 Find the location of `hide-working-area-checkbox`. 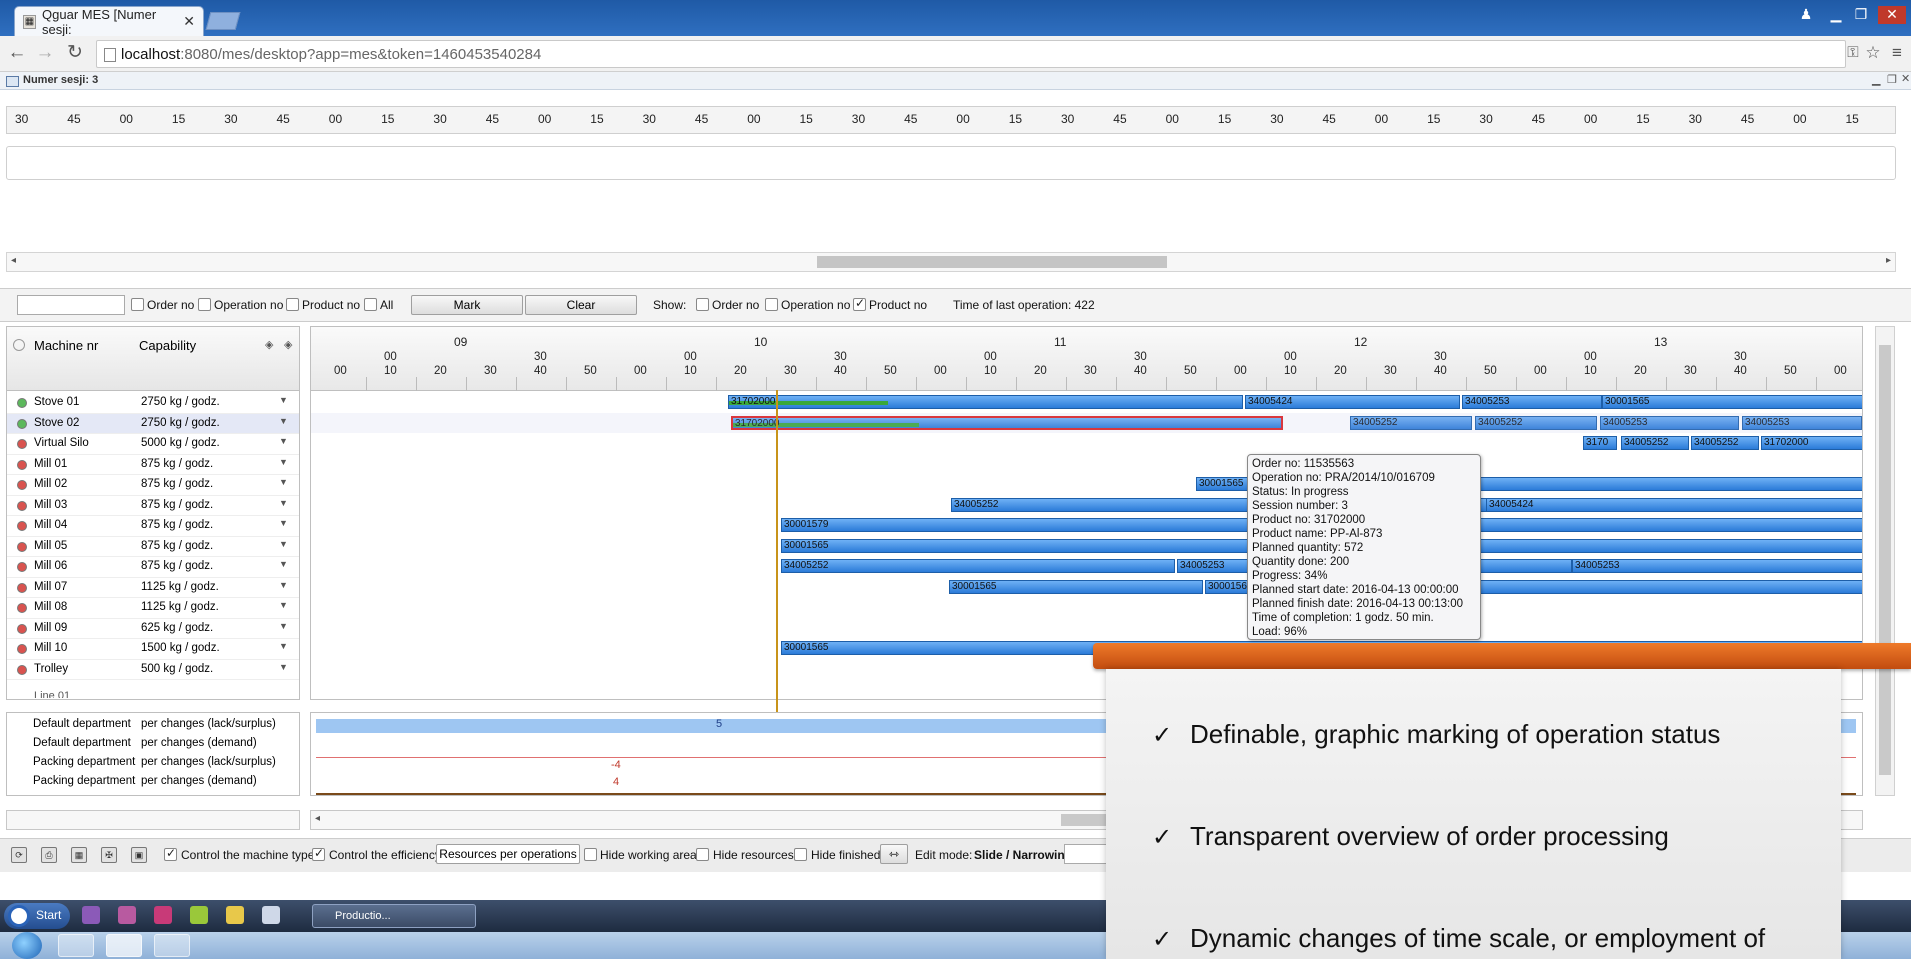

hide-working-area-checkbox is located at coordinates (590, 854).